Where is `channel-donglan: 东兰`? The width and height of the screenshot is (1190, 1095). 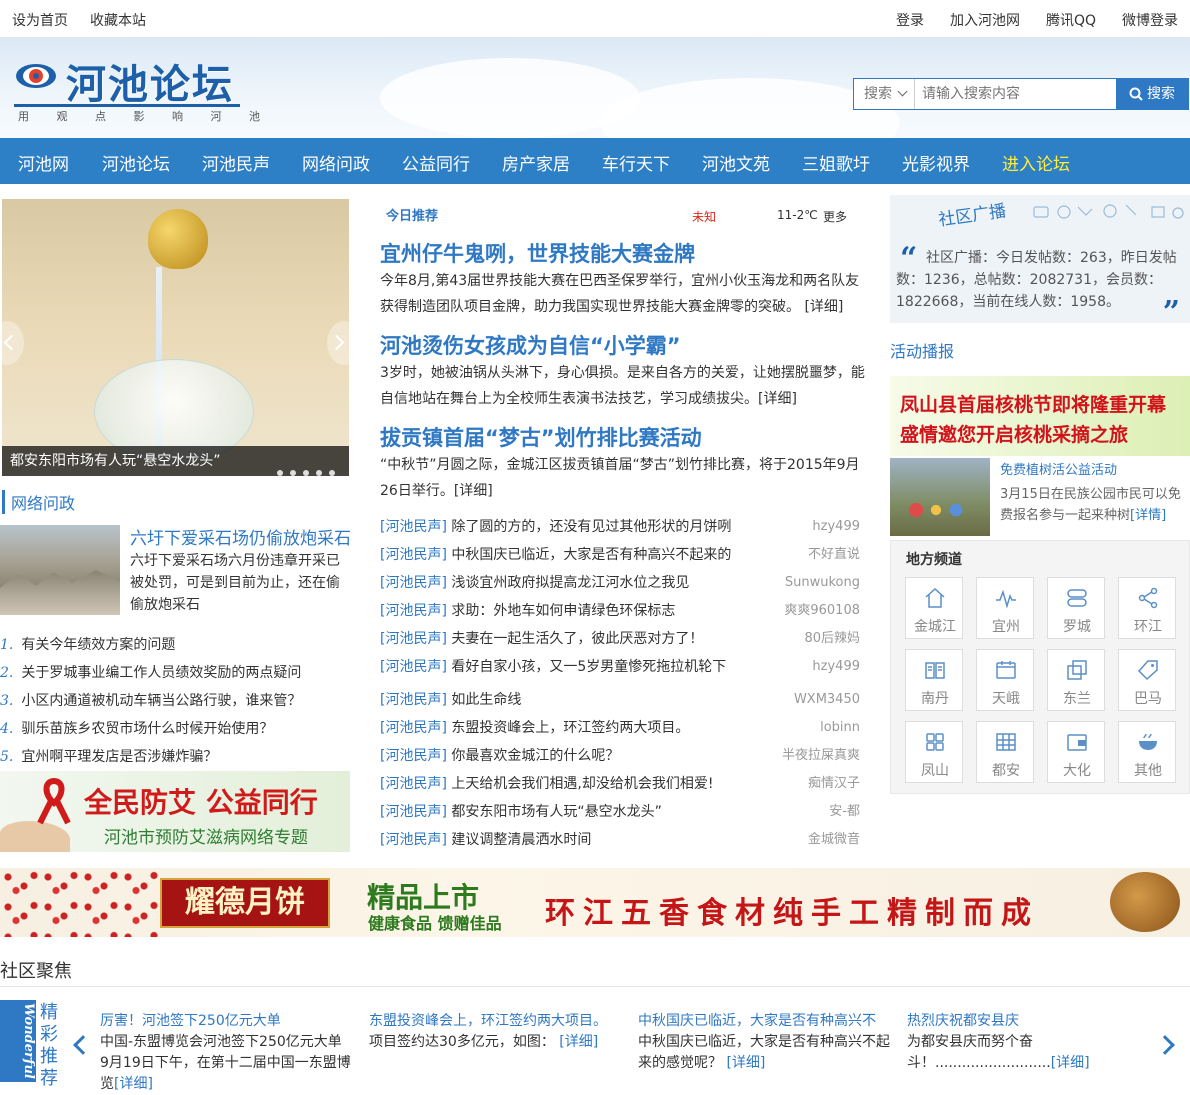 channel-donglan: 东兰 is located at coordinates (1076, 680).